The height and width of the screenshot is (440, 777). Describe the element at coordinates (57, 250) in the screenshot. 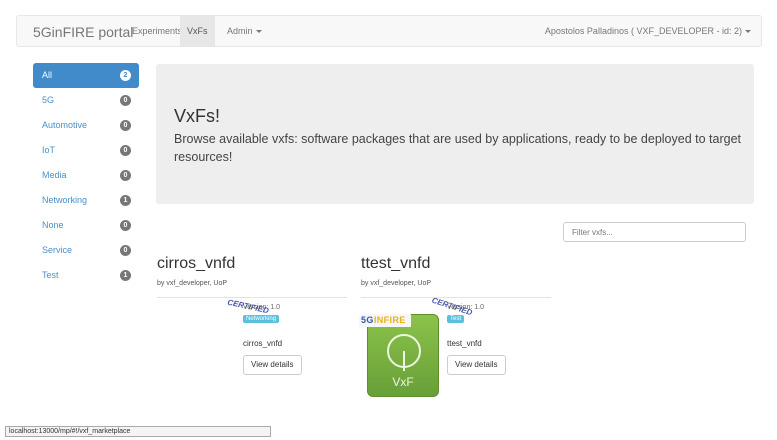

I see `sidebar-item-label: Service` at that location.